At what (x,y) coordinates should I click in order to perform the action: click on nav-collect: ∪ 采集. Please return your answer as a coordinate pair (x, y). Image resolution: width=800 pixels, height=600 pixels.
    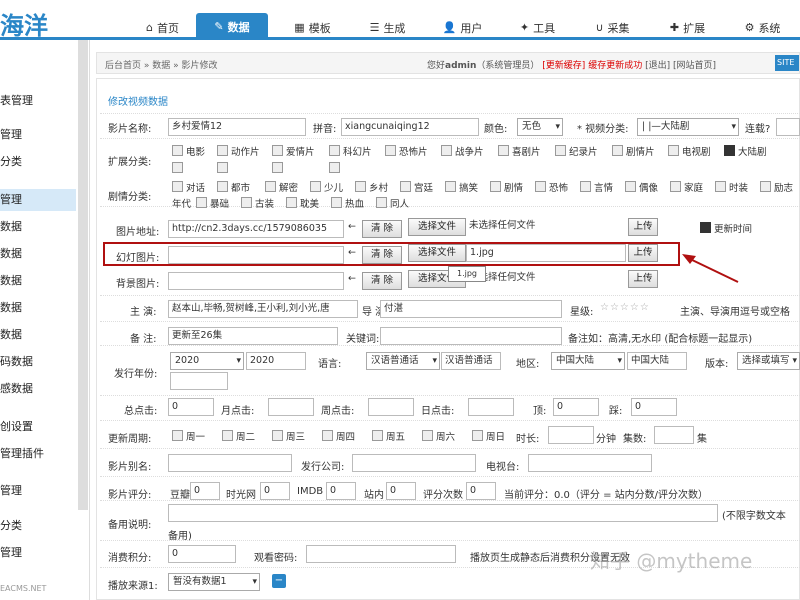
    Looking at the image, I should click on (612, 27).